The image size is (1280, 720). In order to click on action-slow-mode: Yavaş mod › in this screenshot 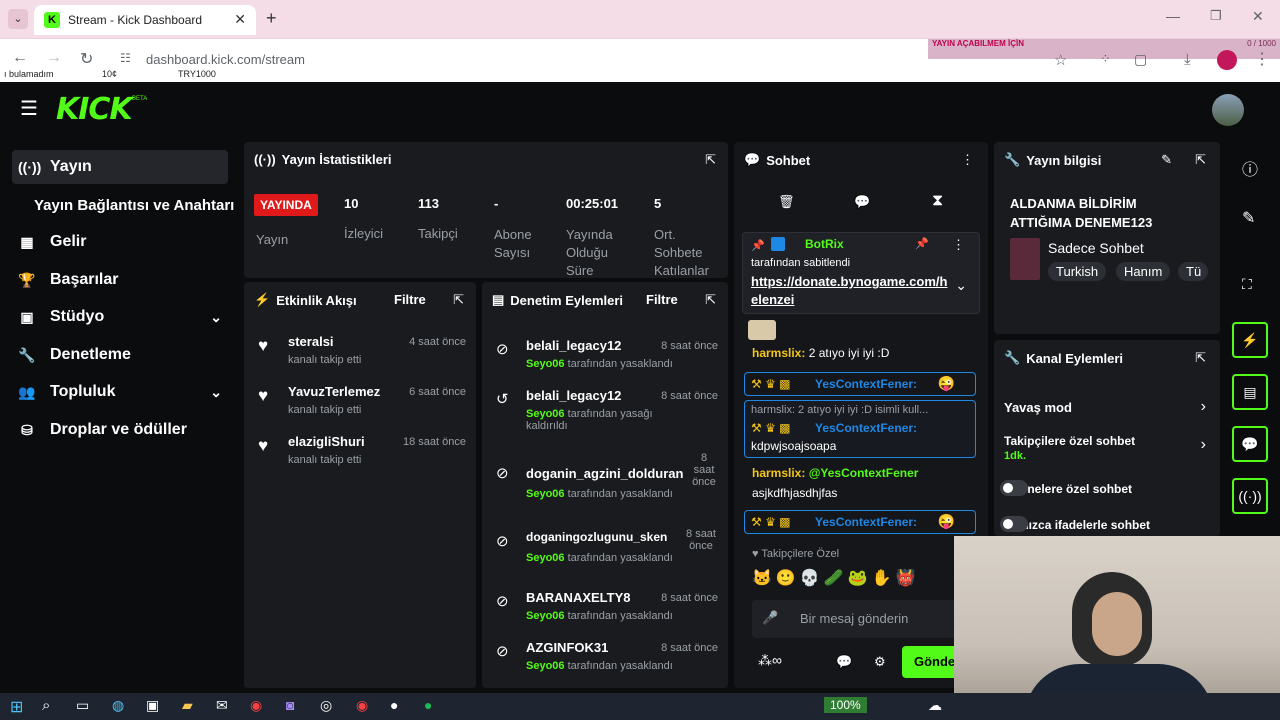, I will do `click(1107, 410)`.